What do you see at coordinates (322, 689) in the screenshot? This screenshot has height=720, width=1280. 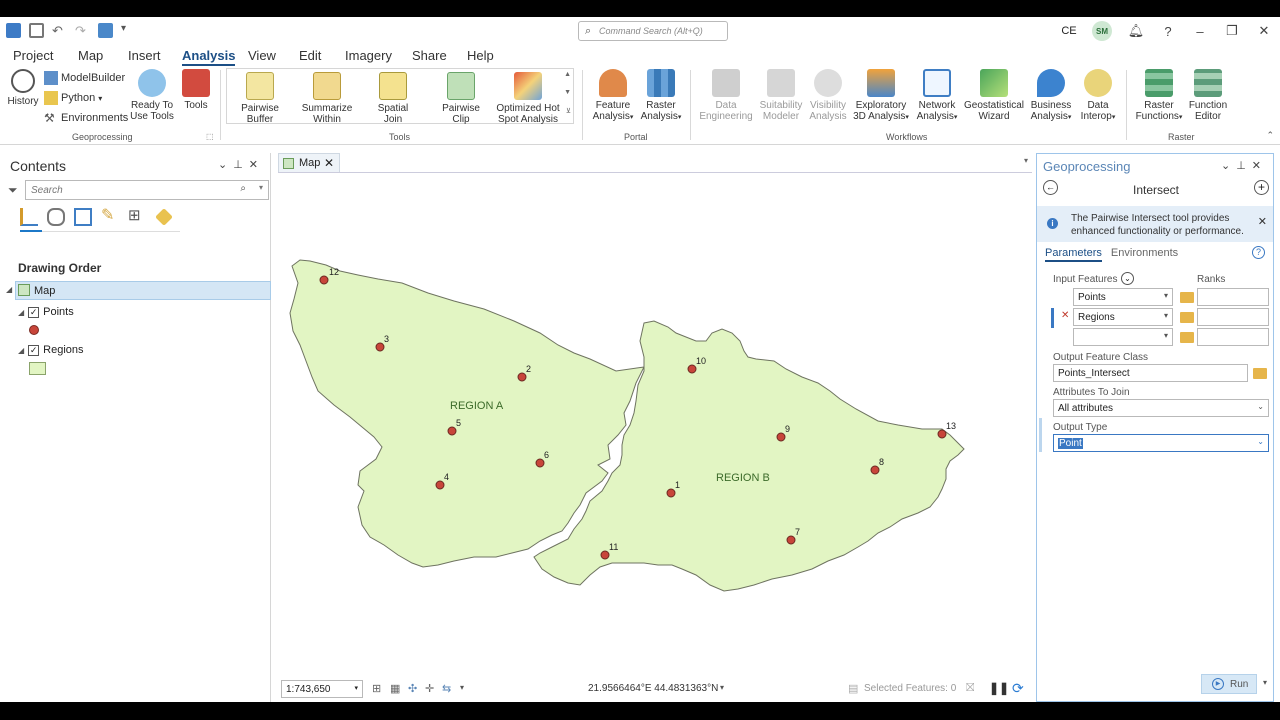 I see `scale-dropdown: 1:743,650 ▾` at bounding box center [322, 689].